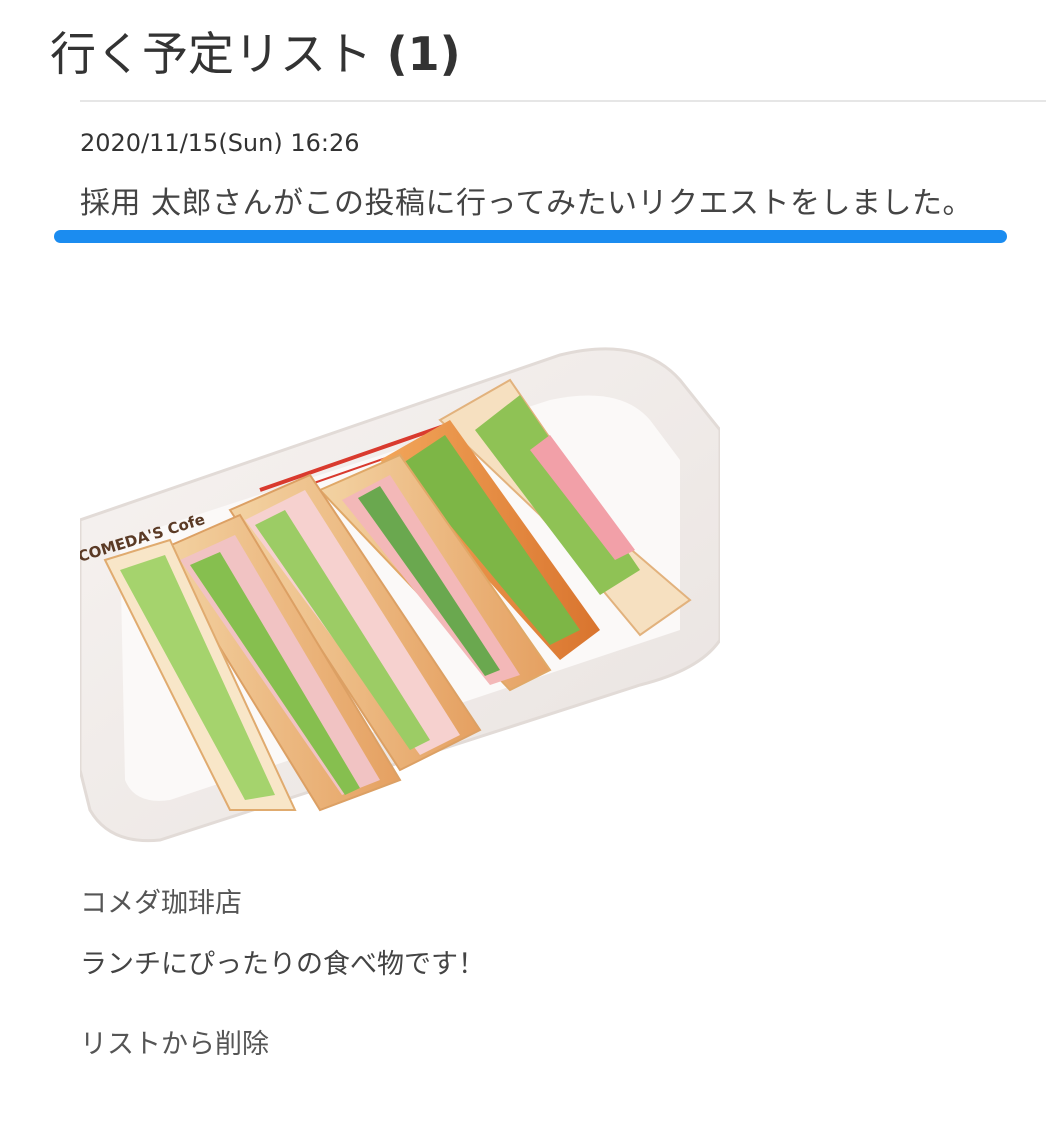 The height and width of the screenshot is (1128, 1046). Describe the element at coordinates (527, 203) in the screenshot. I see `request-notice: 採用 太郎さんがこの投稿に行ってみたいリクエストをしました。` at that location.